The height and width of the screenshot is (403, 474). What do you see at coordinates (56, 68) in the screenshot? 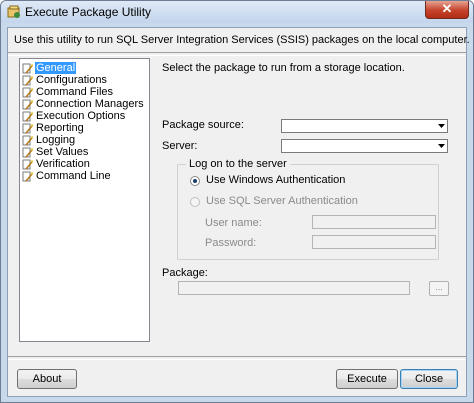
I see `nav-item-label: General` at bounding box center [56, 68].